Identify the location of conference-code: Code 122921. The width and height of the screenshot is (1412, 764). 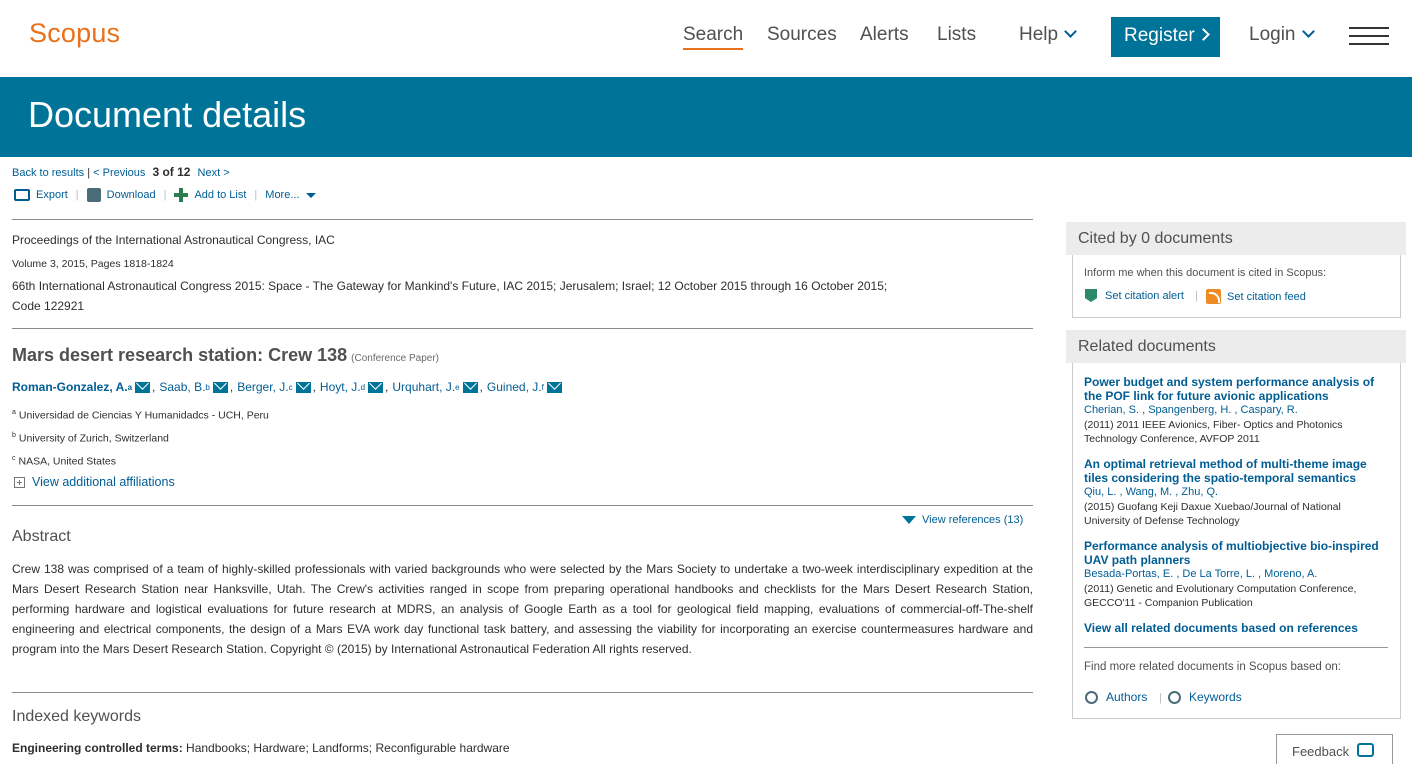
(48, 306).